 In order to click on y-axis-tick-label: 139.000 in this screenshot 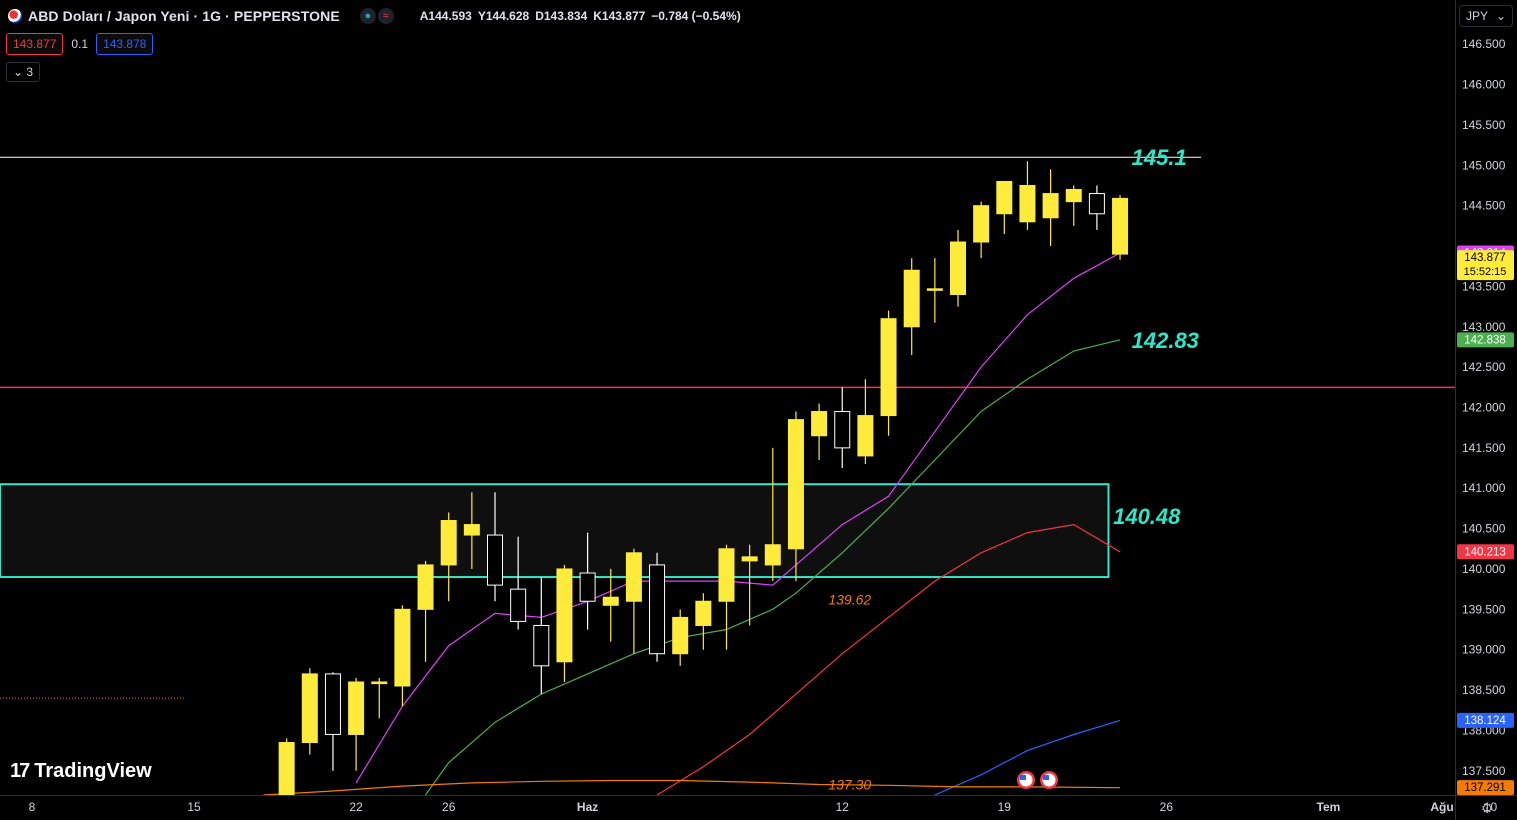, I will do `click(1484, 650)`.